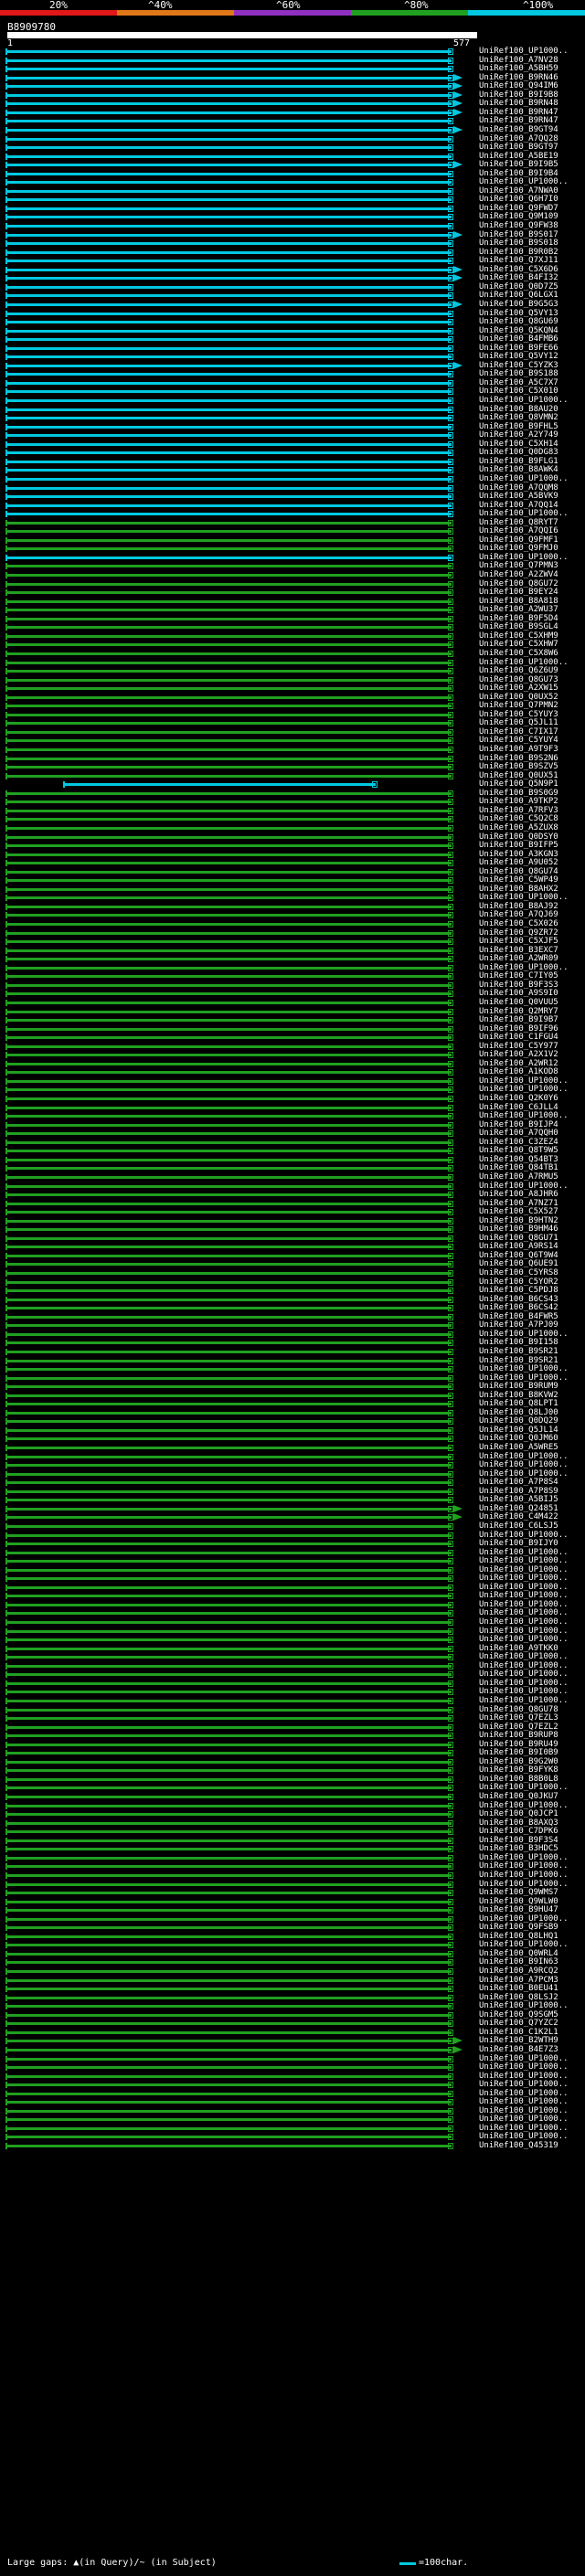 The width and height of the screenshot is (585, 2576). Describe the element at coordinates (518, 1273) in the screenshot. I see `hit-label: UniRef100_C5YRS8` at that location.